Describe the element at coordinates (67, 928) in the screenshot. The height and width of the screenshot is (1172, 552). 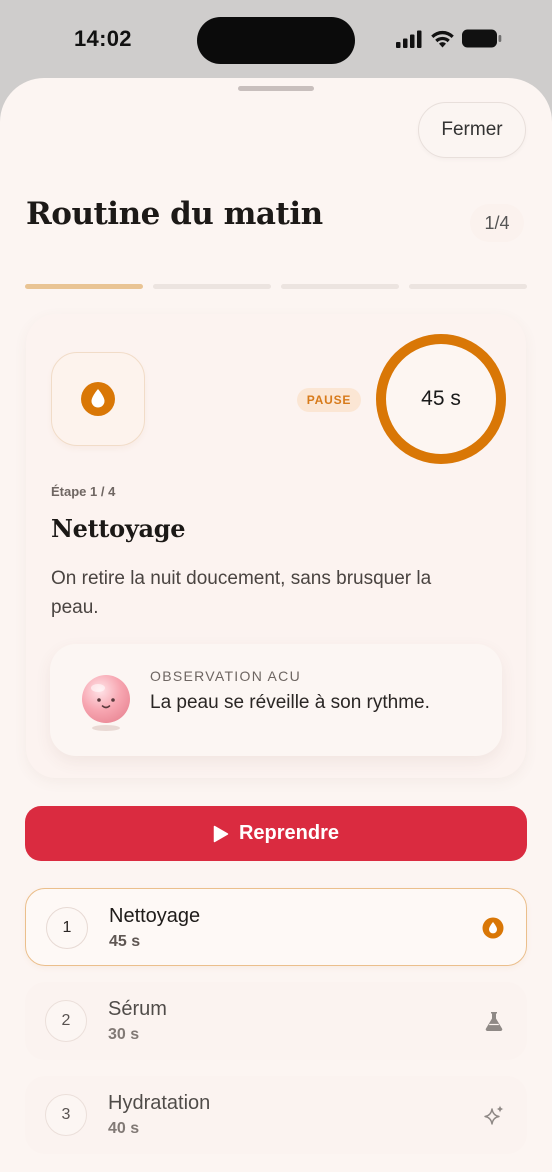
I see `step-number: 1` at that location.